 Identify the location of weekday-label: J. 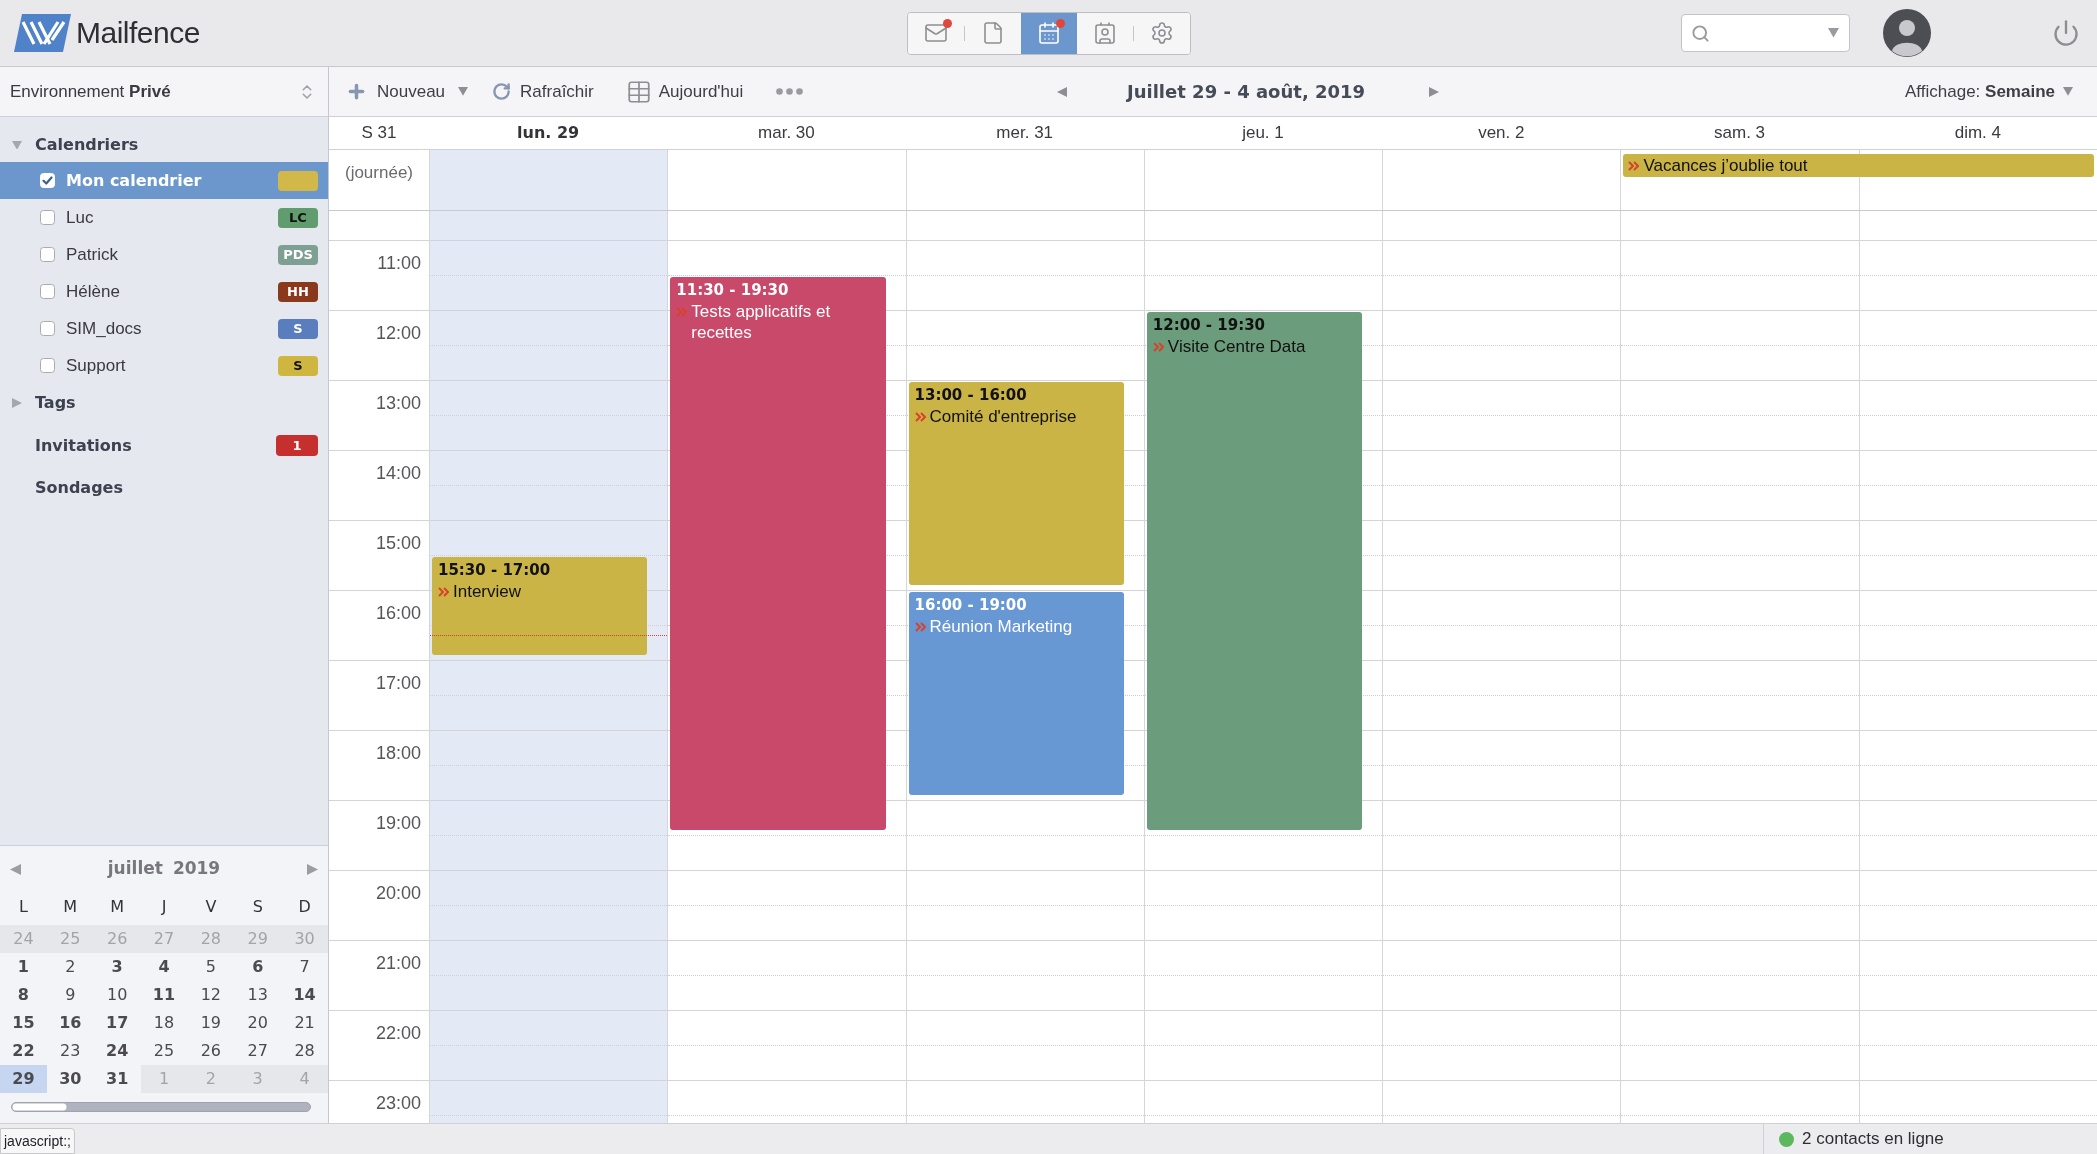
(164, 907).